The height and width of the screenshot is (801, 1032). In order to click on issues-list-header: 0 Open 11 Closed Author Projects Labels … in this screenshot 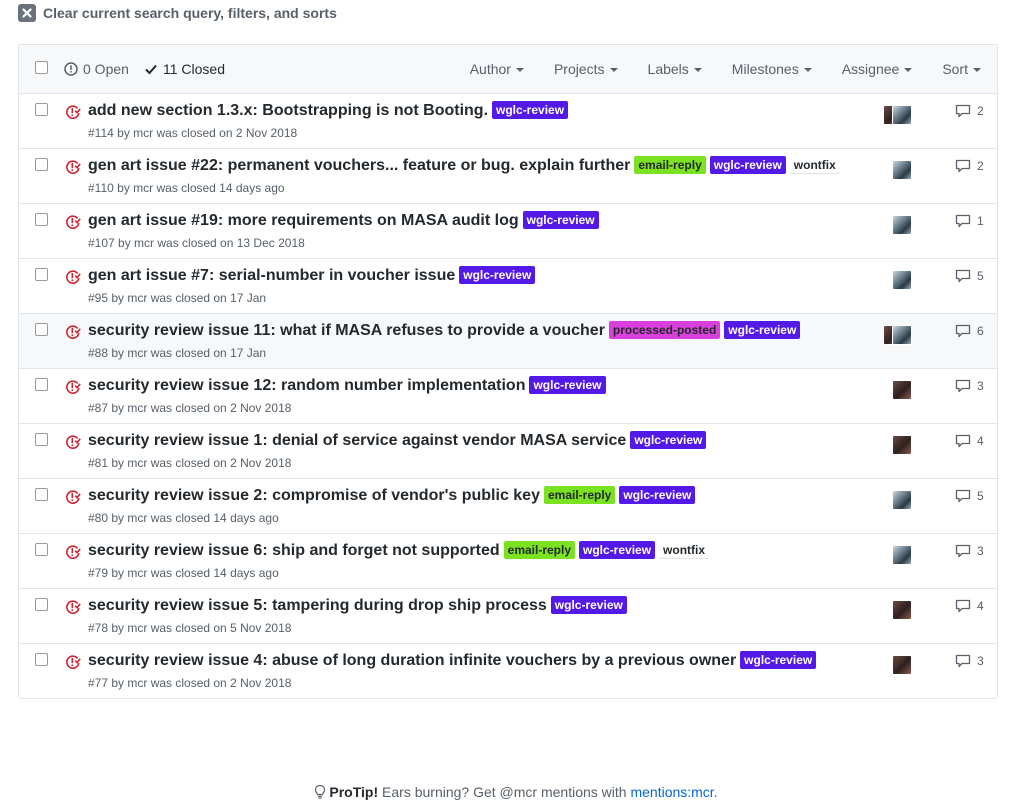, I will do `click(508, 69)`.